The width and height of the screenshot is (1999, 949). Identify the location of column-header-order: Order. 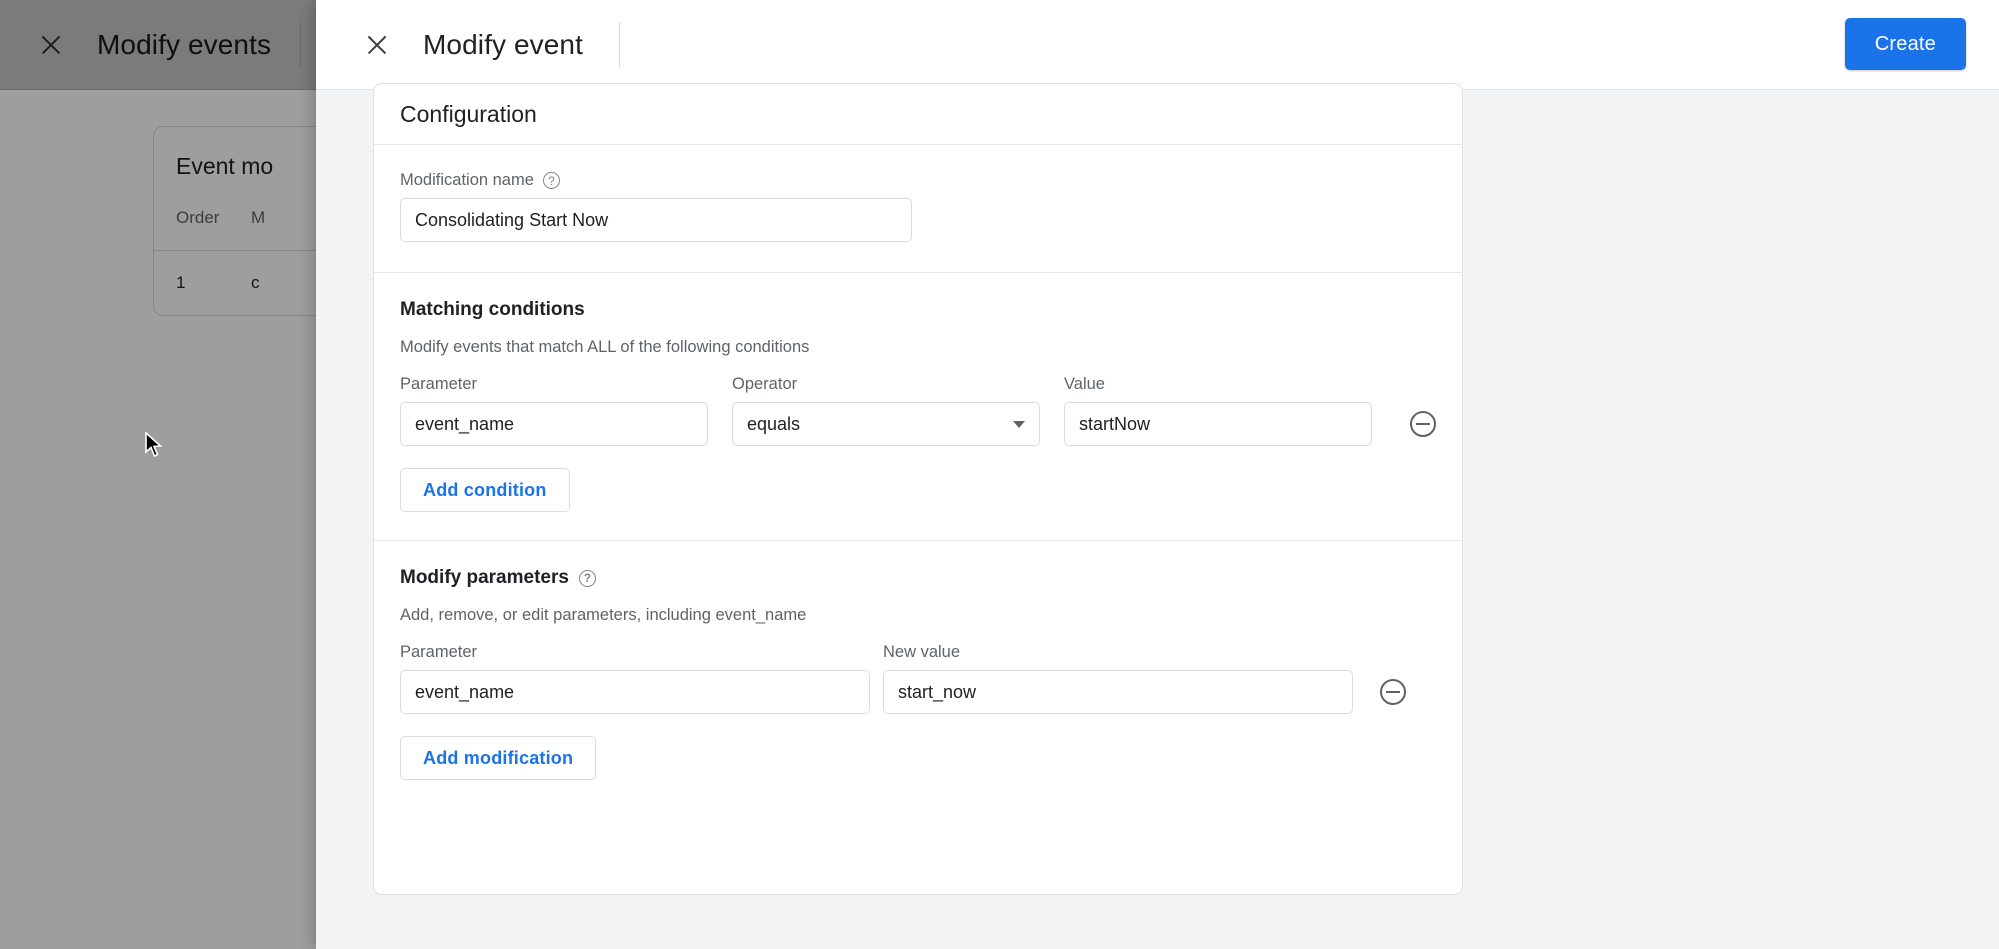
(198, 217).